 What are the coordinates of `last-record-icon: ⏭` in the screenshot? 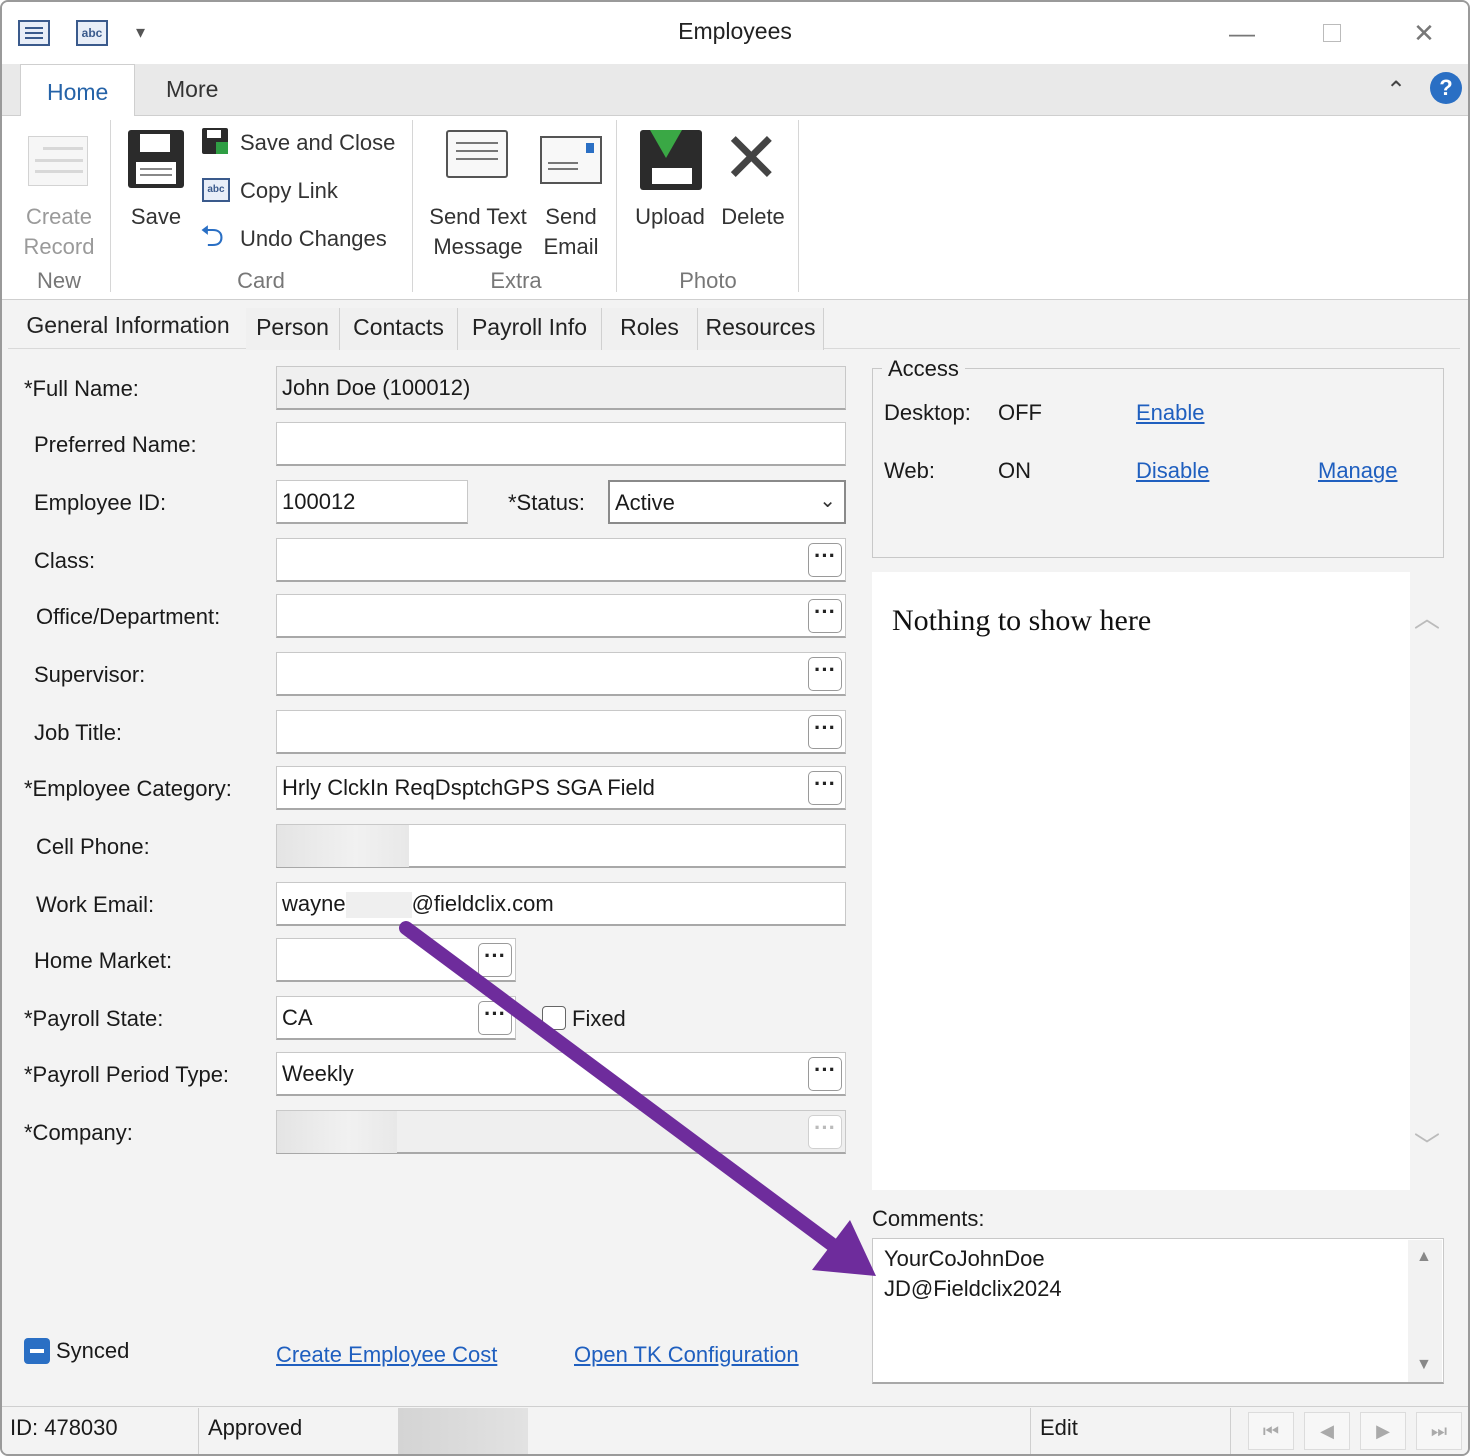 It's located at (1439, 1431).